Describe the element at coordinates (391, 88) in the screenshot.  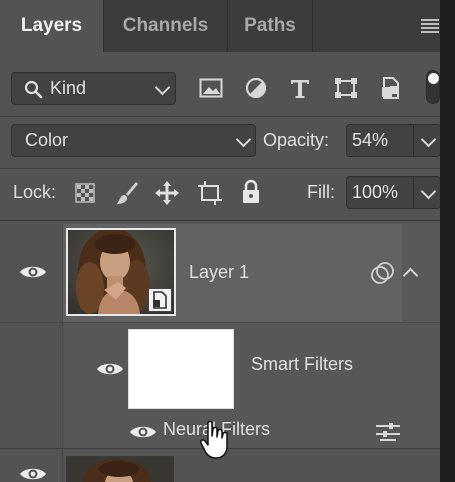
I see `smart-object-filter-icon` at that location.